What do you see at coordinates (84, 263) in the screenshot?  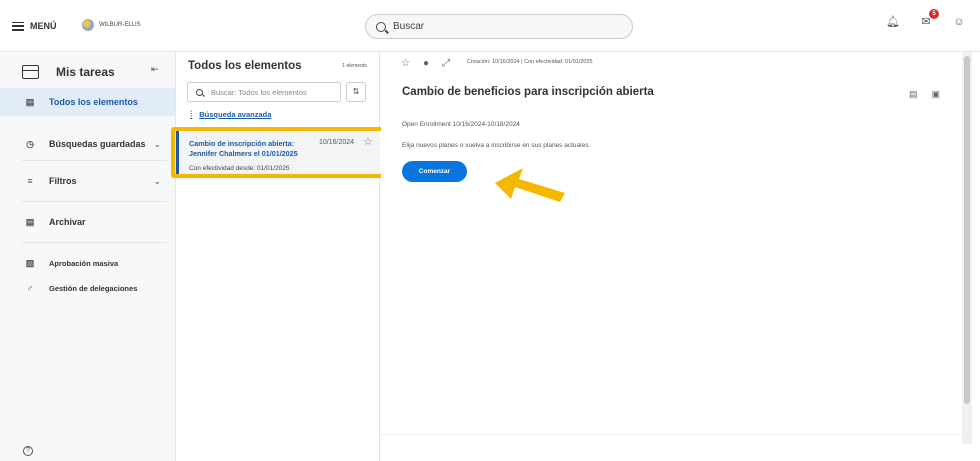 I see `sidebar-item-label: Aprobación masiva` at bounding box center [84, 263].